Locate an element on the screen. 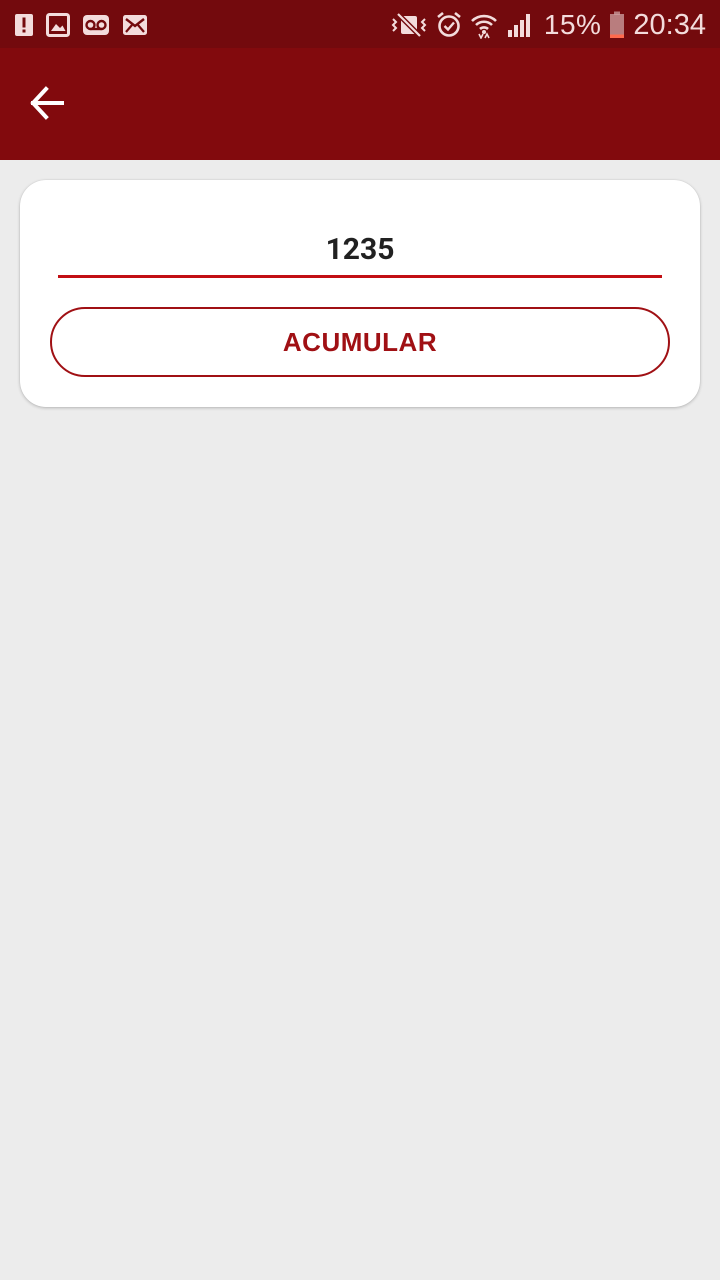  vibrate-mute-icon is located at coordinates (409, 25).